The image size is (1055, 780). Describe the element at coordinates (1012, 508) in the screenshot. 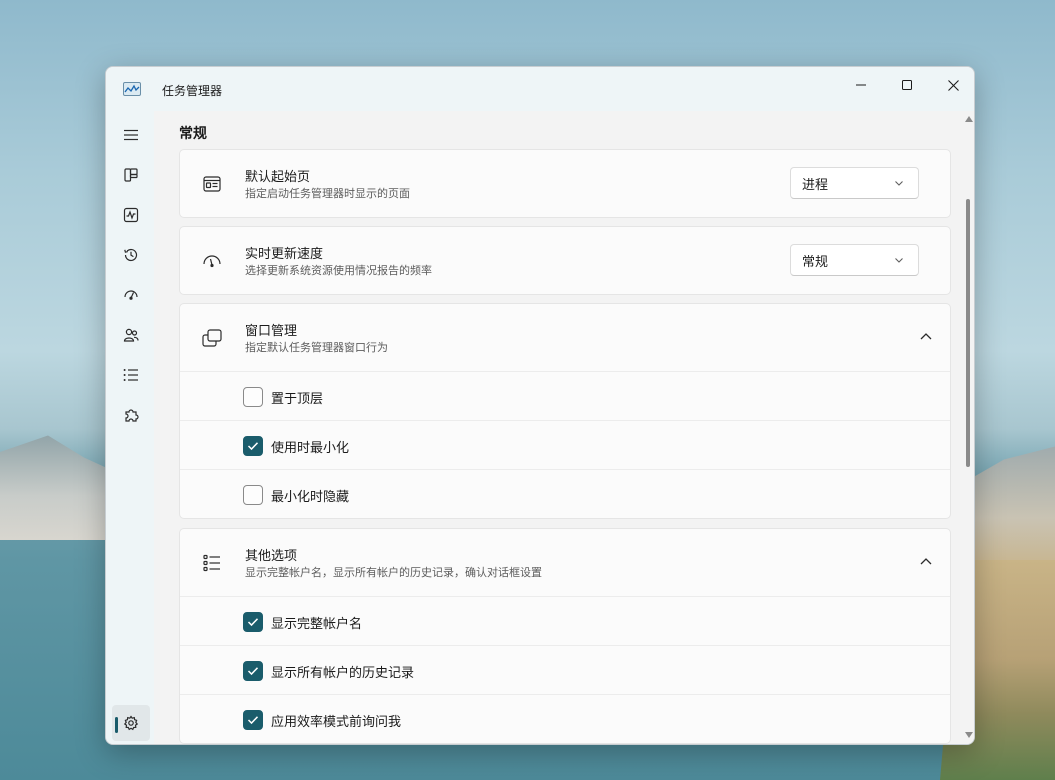

I see `wallpaper-hills-right` at that location.